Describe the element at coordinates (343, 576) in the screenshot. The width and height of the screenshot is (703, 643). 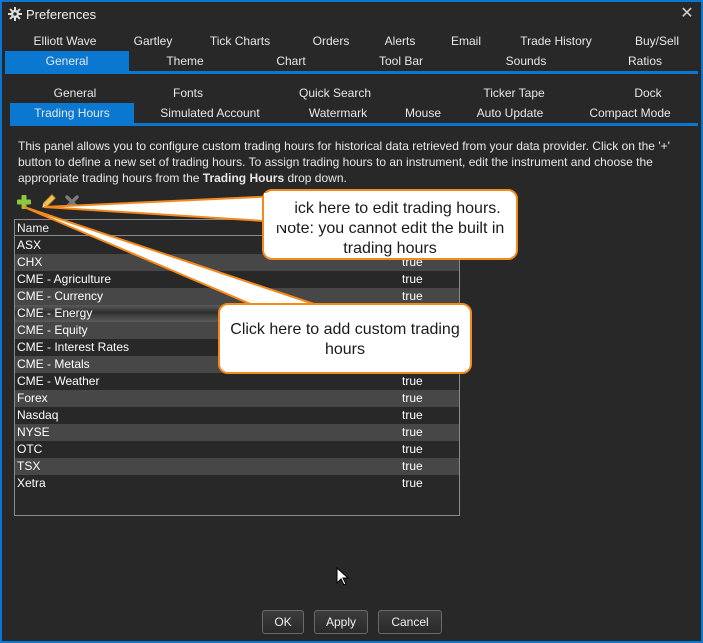
I see `mouse-cursor-icon` at that location.